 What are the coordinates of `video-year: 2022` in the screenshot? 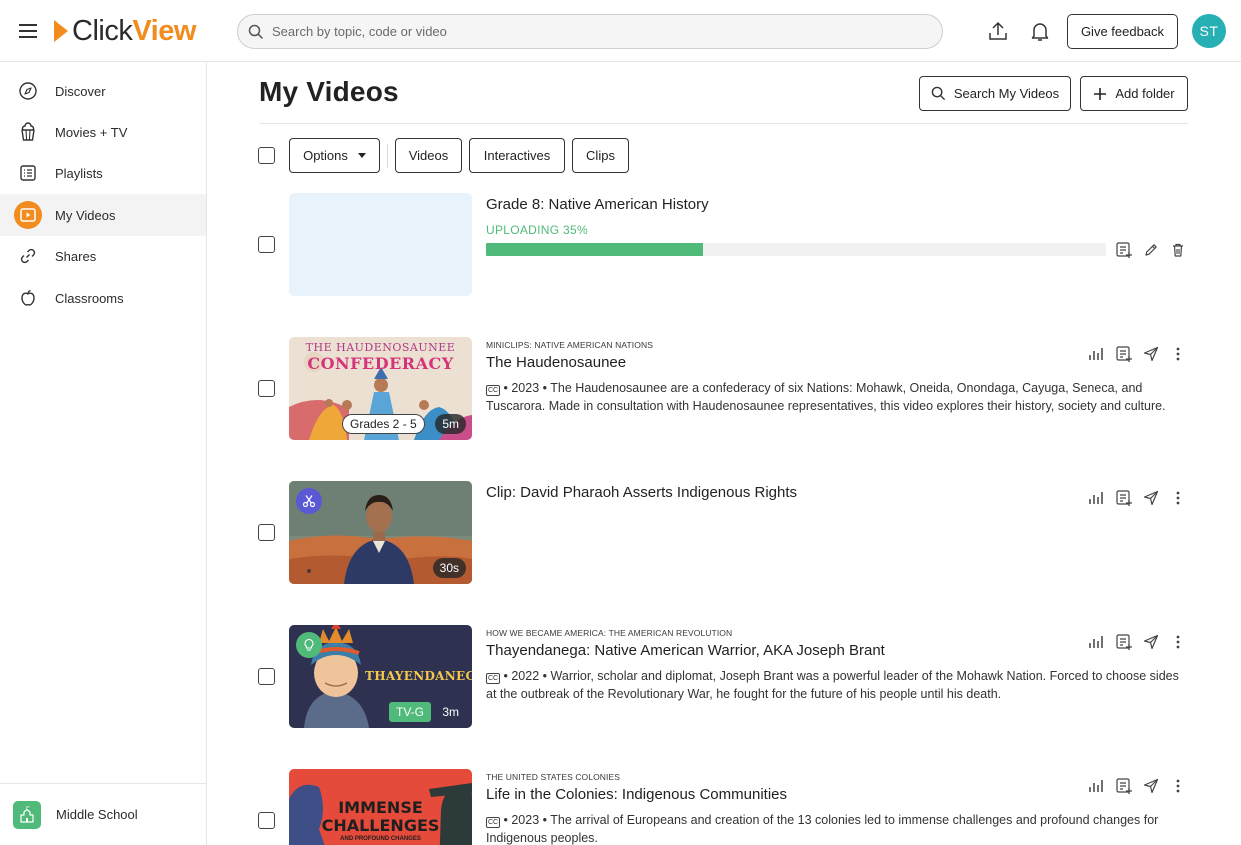 It's located at (525, 676).